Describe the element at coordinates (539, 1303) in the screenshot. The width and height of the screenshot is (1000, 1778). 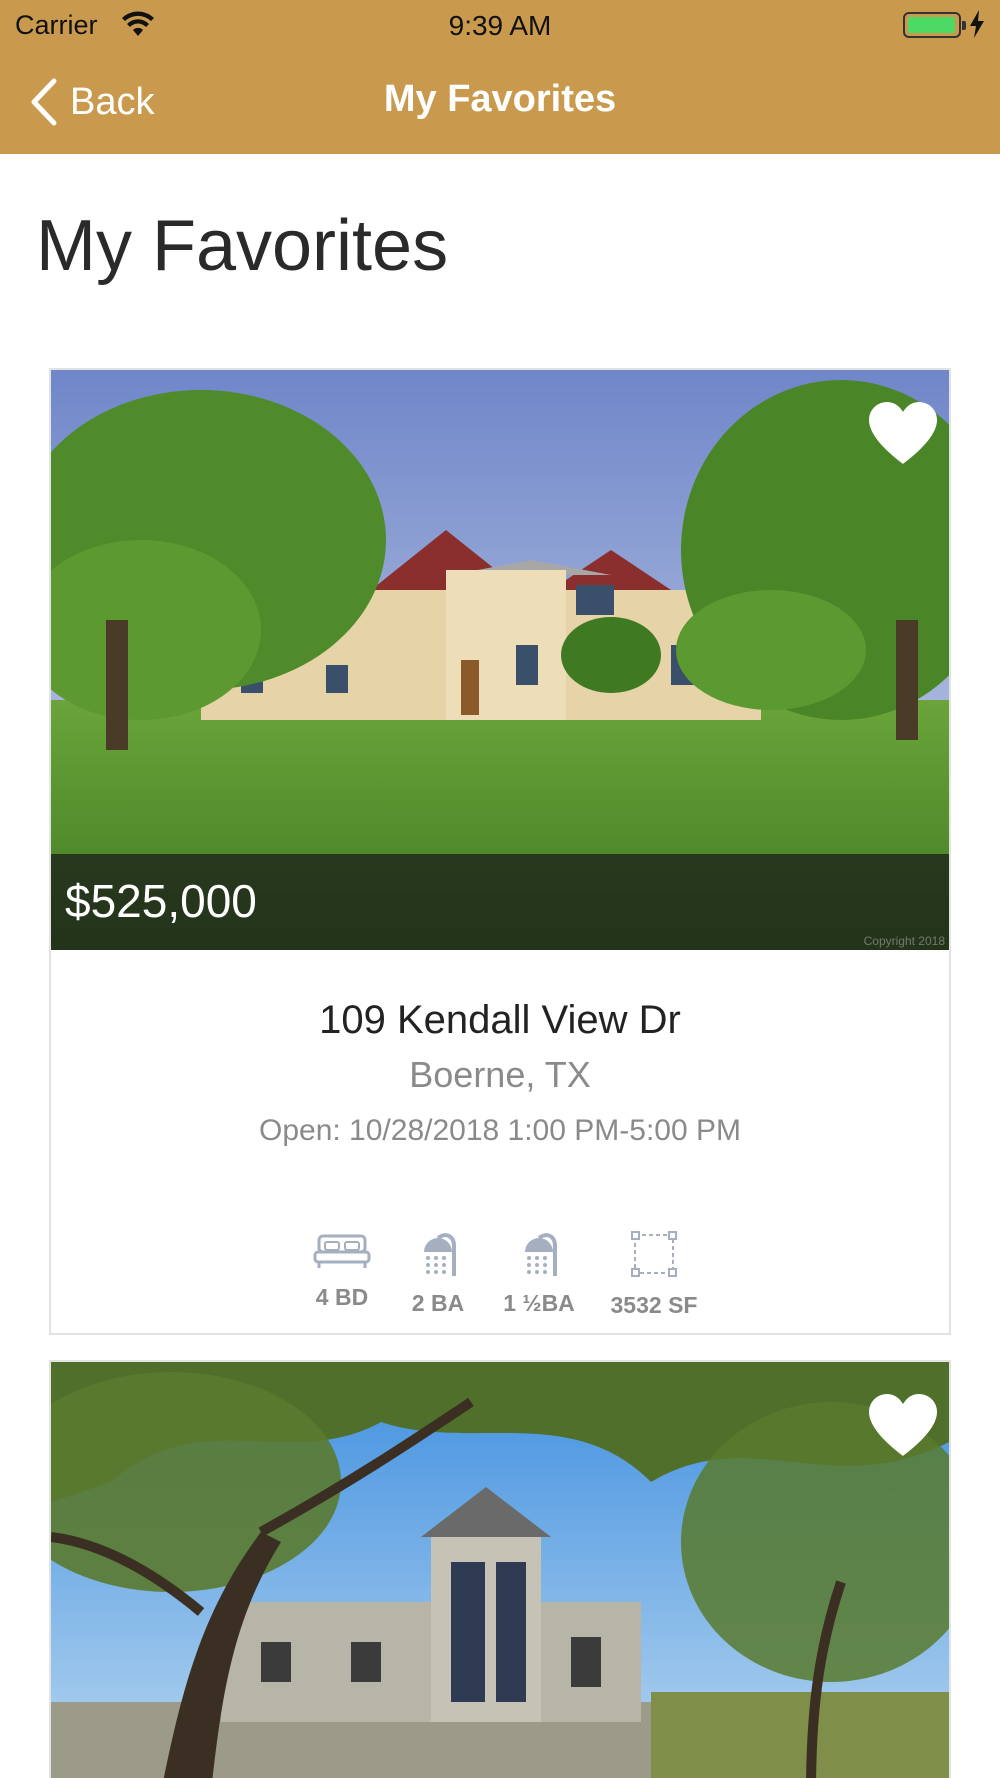
I see `half-baths-label: 1 ½BA` at that location.